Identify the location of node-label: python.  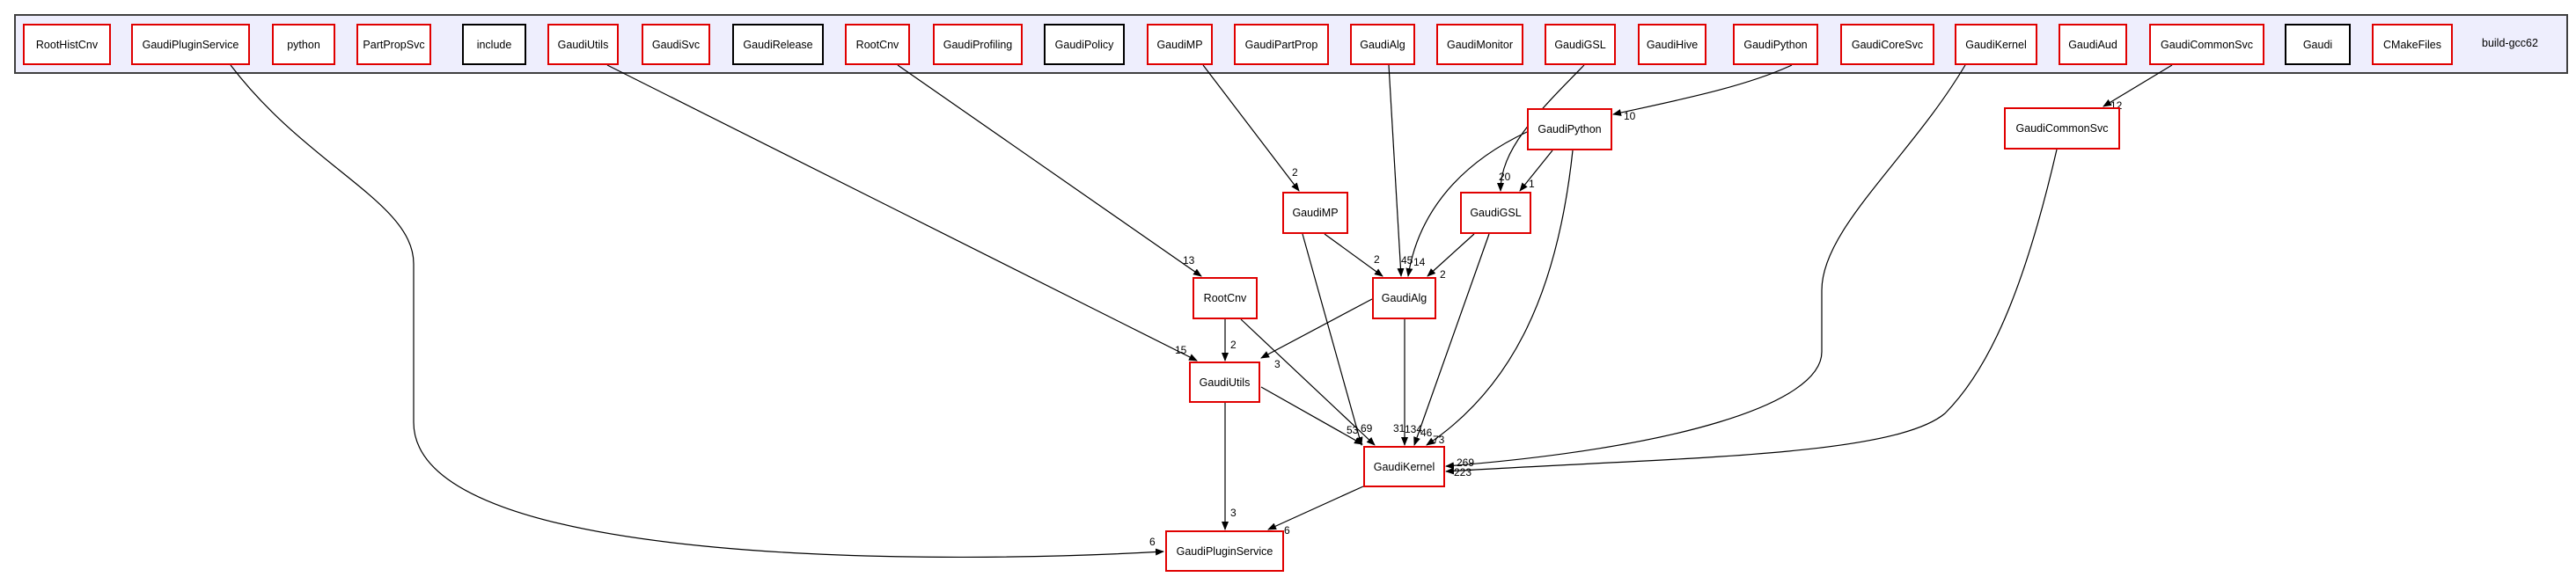
(303, 44).